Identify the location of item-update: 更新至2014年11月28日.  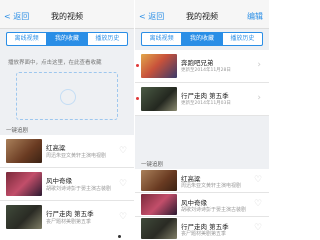
(206, 70).